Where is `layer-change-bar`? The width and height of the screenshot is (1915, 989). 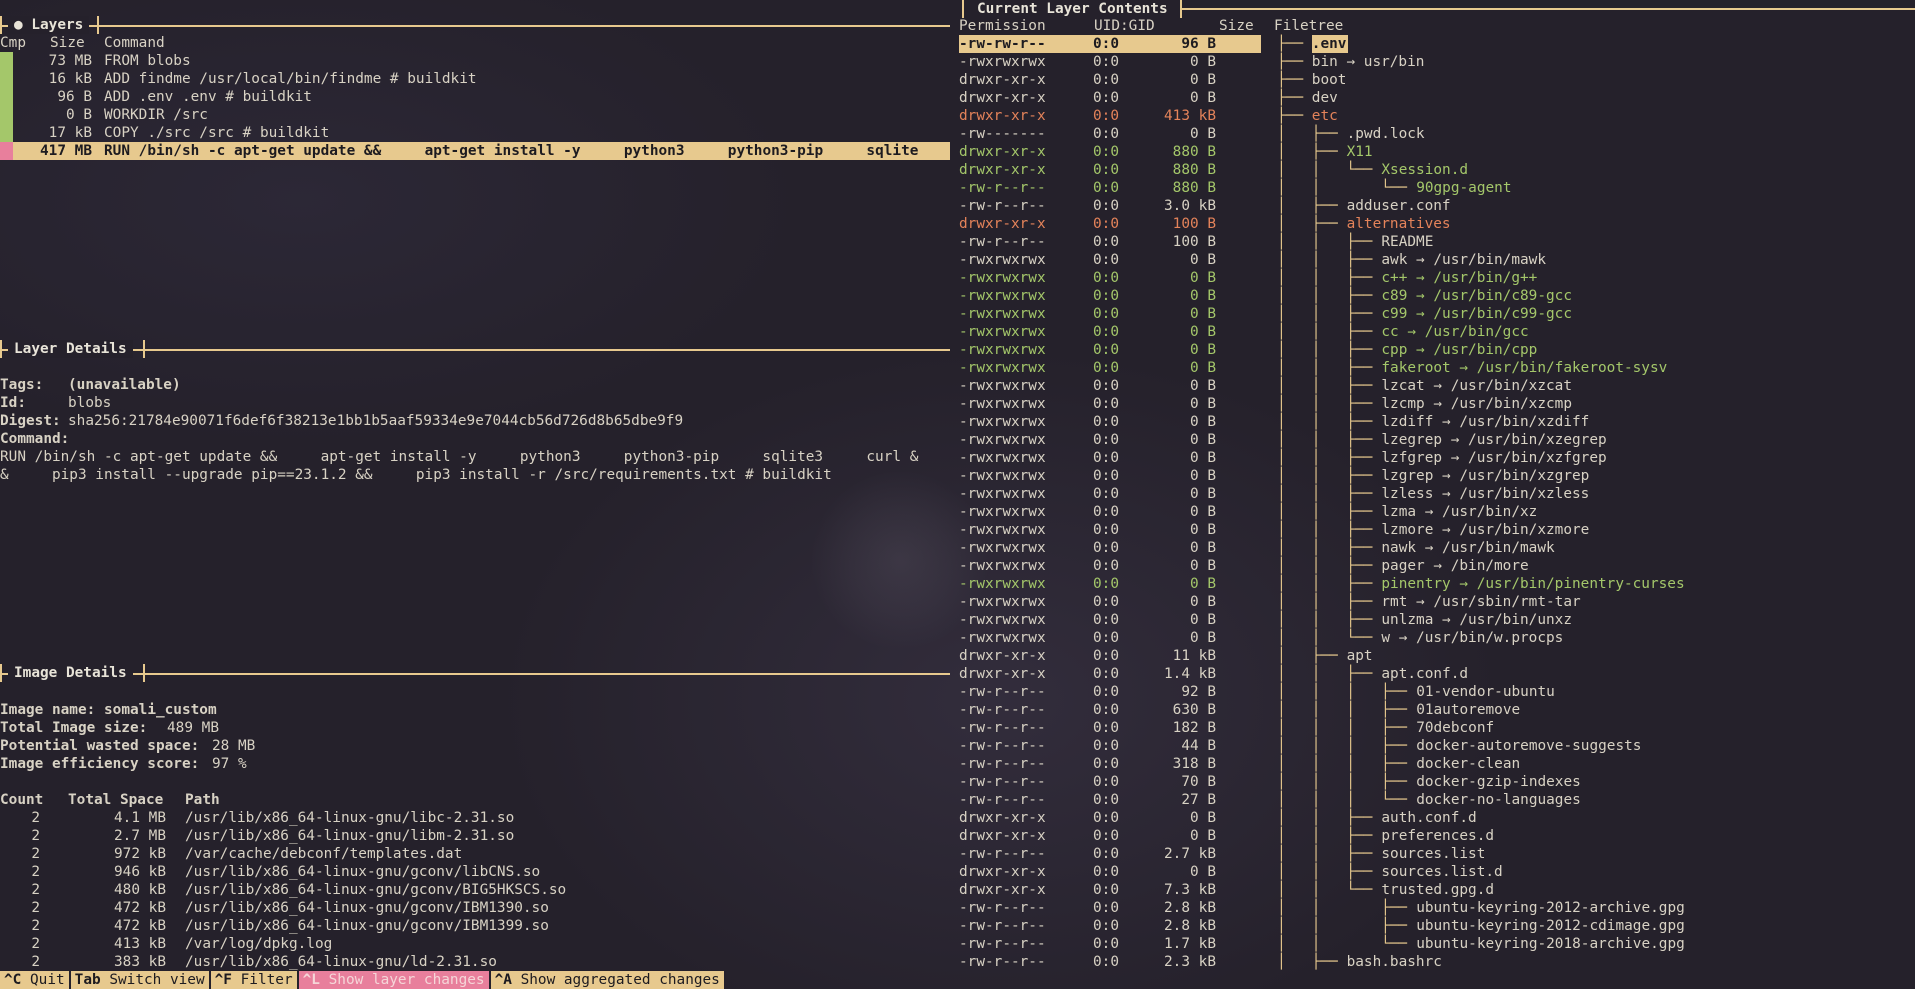 layer-change-bar is located at coordinates (6, 133).